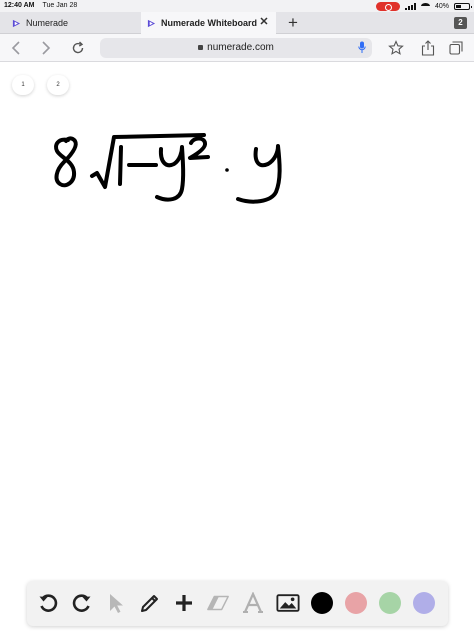  I want to click on text-tool-icon, so click(253, 602).